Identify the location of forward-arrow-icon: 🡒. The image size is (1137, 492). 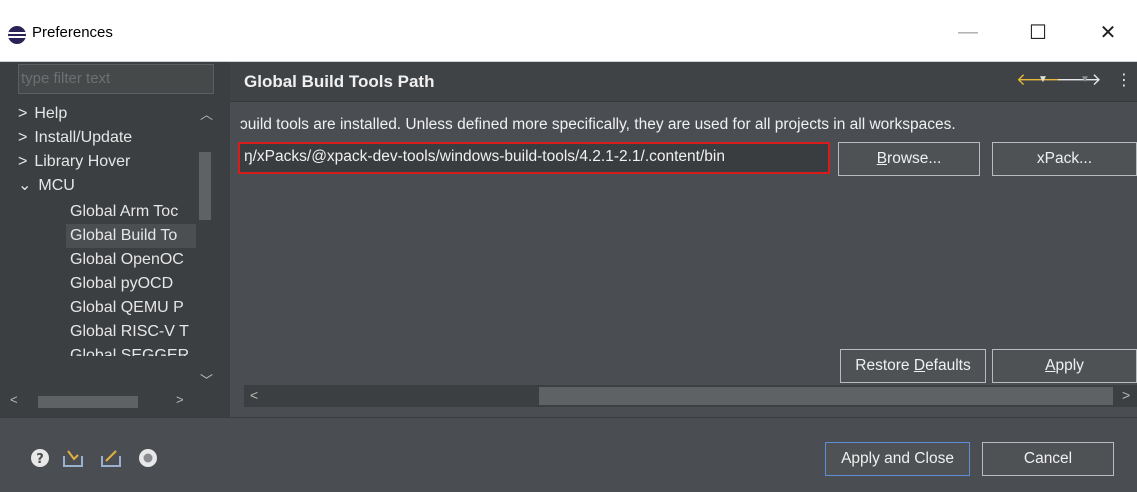
(1079, 80).